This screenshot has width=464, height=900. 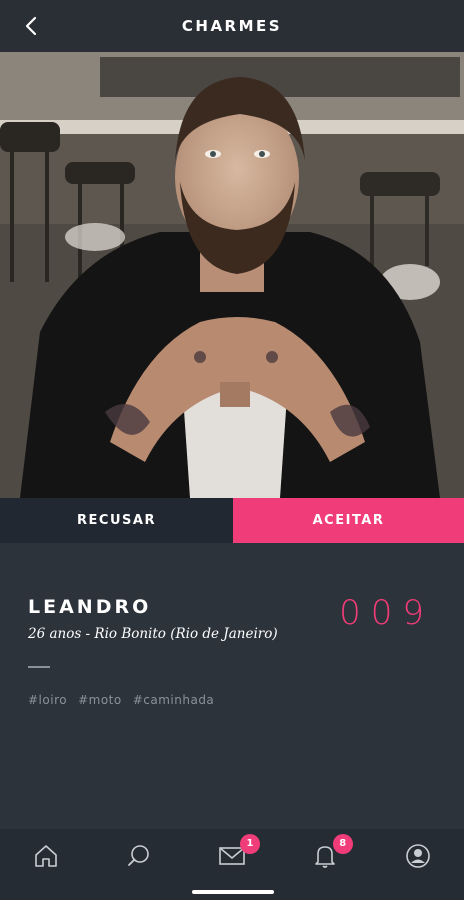 I want to click on chevron-left-icon, so click(x=31, y=26).